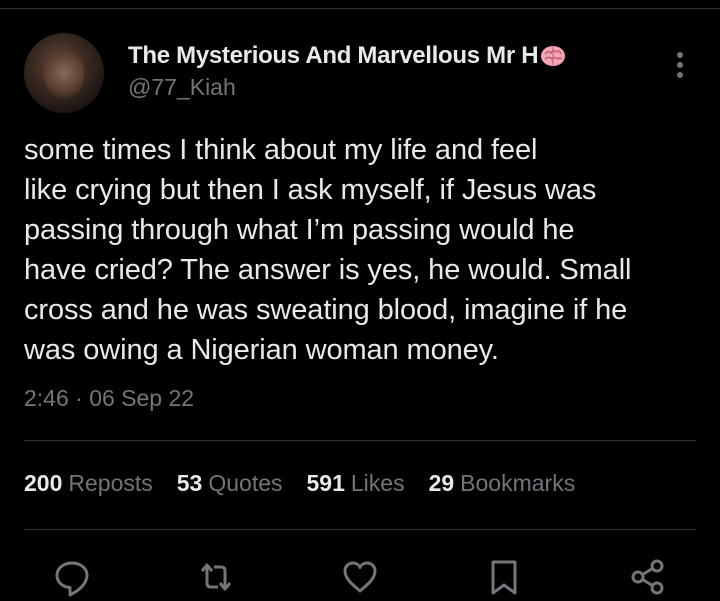  Describe the element at coordinates (553, 56) in the screenshot. I see `brain-icon` at that location.